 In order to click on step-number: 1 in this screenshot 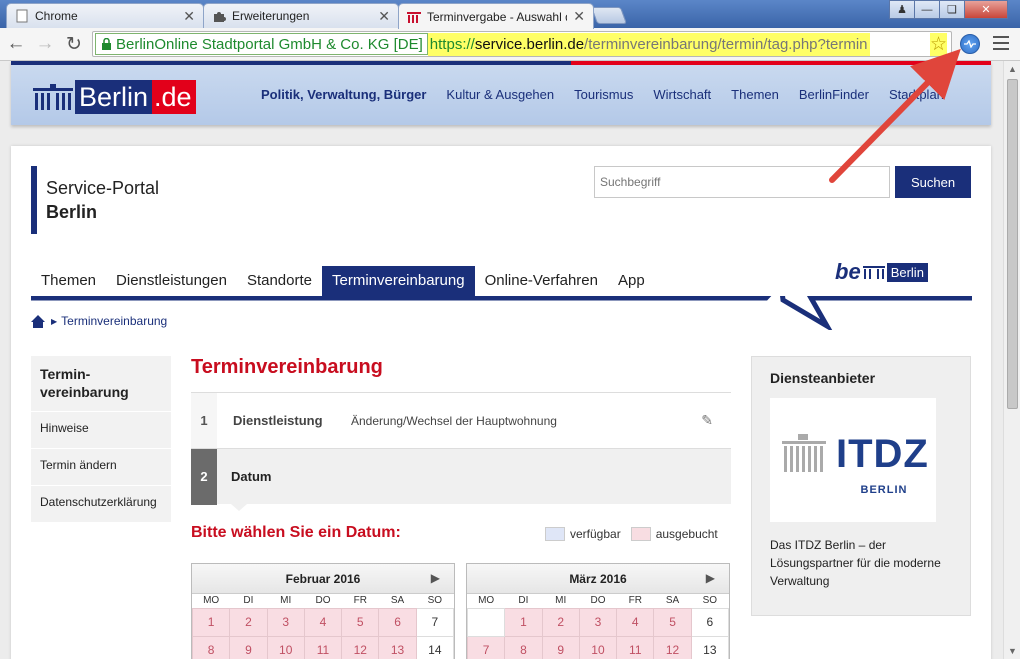, I will do `click(204, 420)`.